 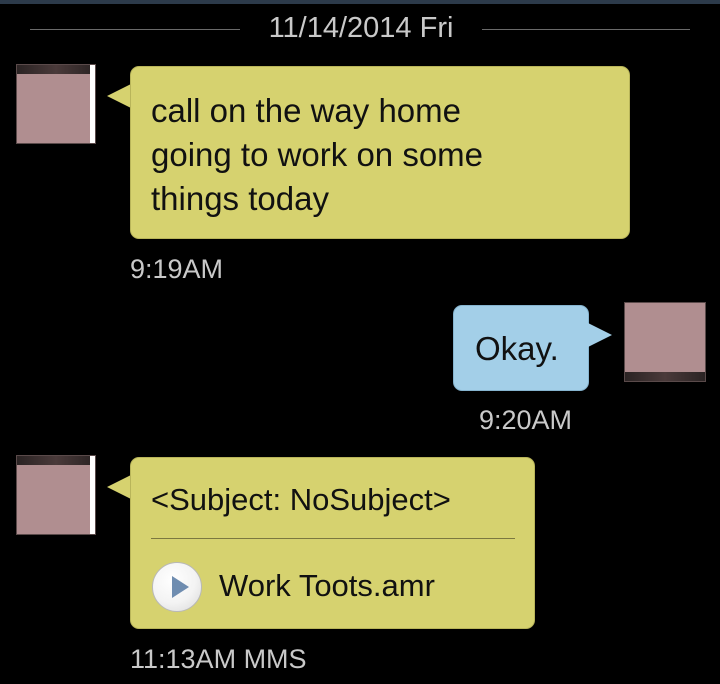 I want to click on my-avatar, so click(x=665, y=342).